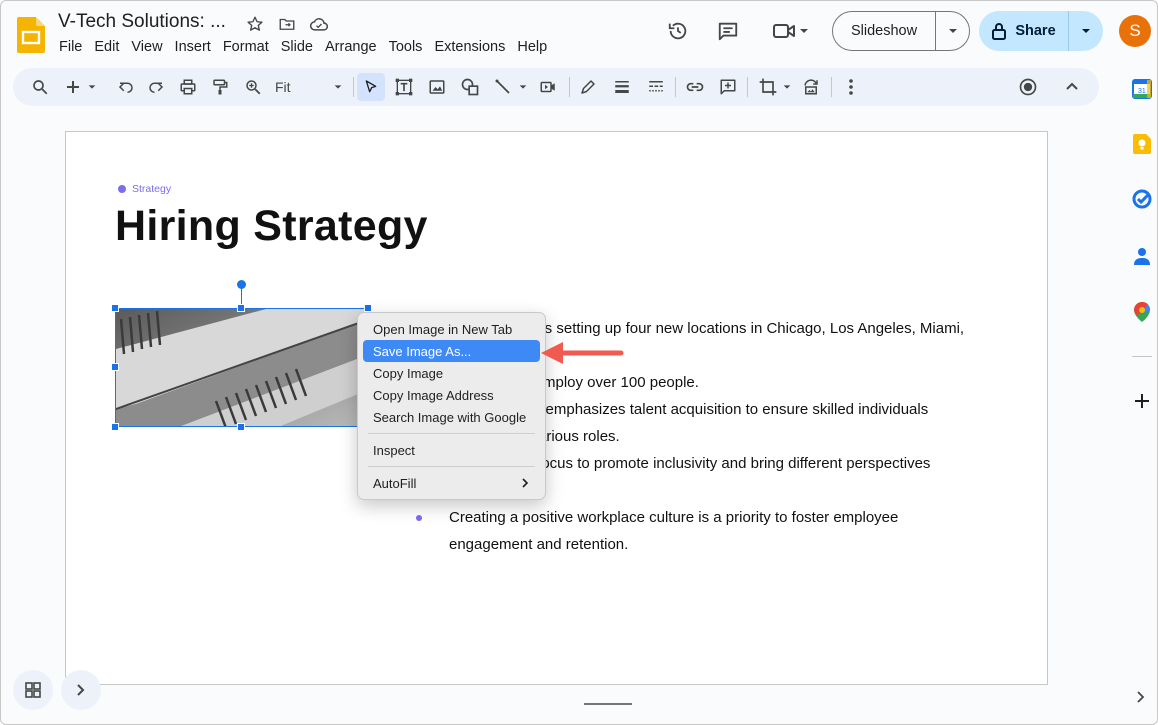  I want to click on slideshow-button: Slideshow, so click(884, 31).